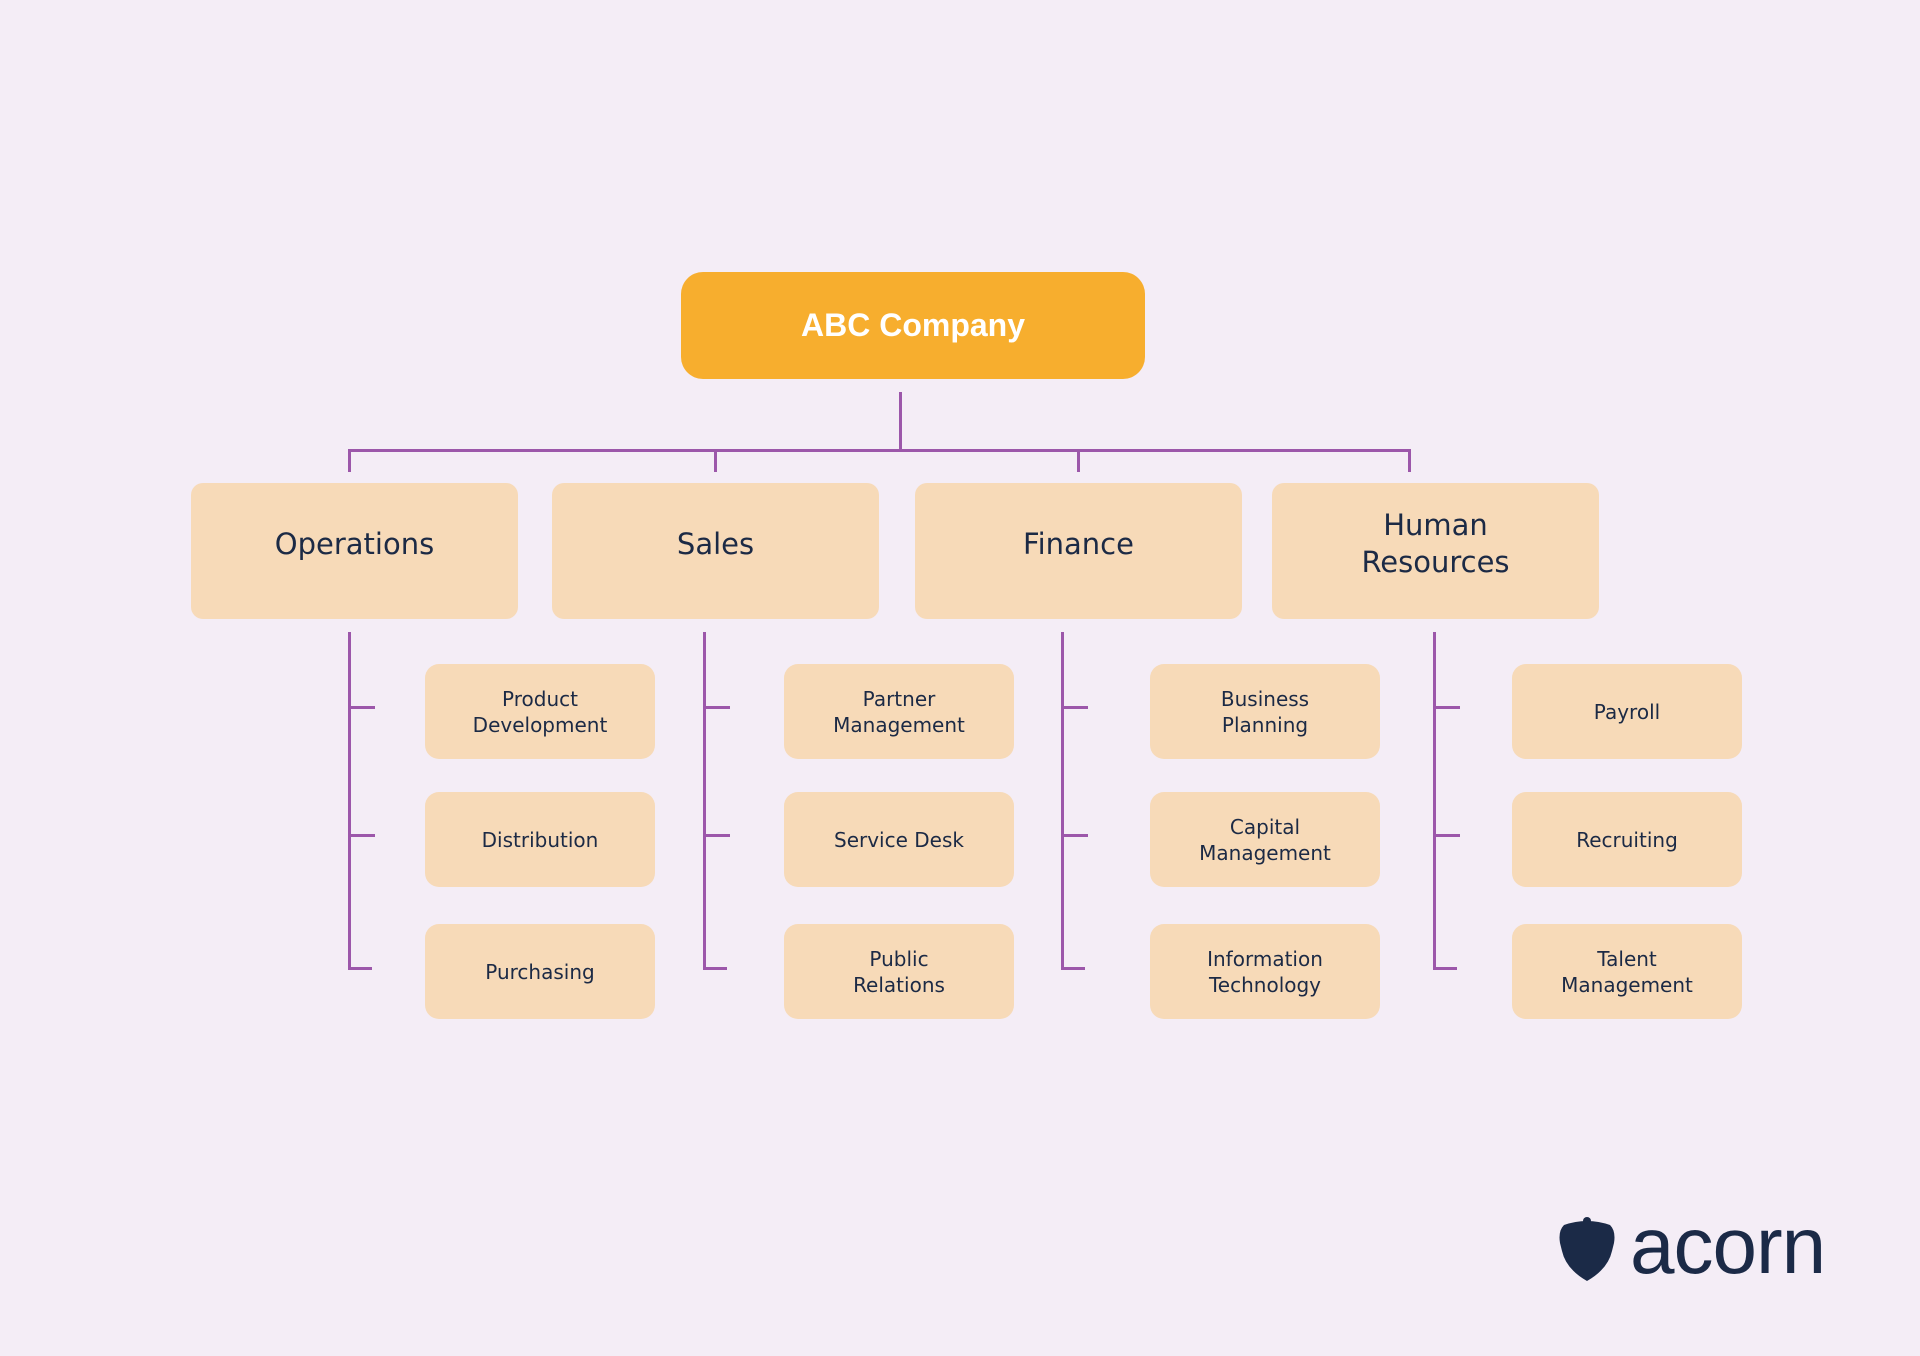  Describe the element at coordinates (715, 460) in the screenshot. I see `connector-drop-sales` at that location.